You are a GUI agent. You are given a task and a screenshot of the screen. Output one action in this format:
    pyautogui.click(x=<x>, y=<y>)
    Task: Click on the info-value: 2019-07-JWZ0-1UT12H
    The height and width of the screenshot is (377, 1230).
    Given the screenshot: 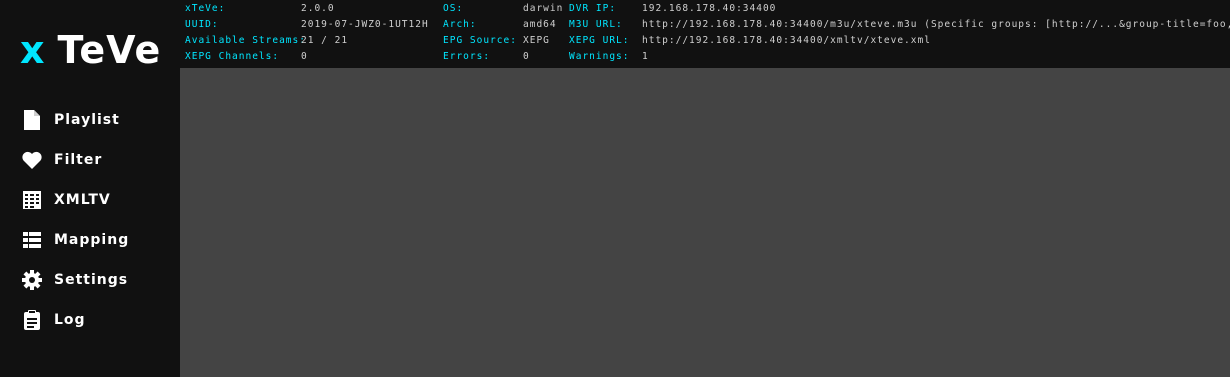 What is the action you would take?
    pyautogui.click(x=365, y=24)
    